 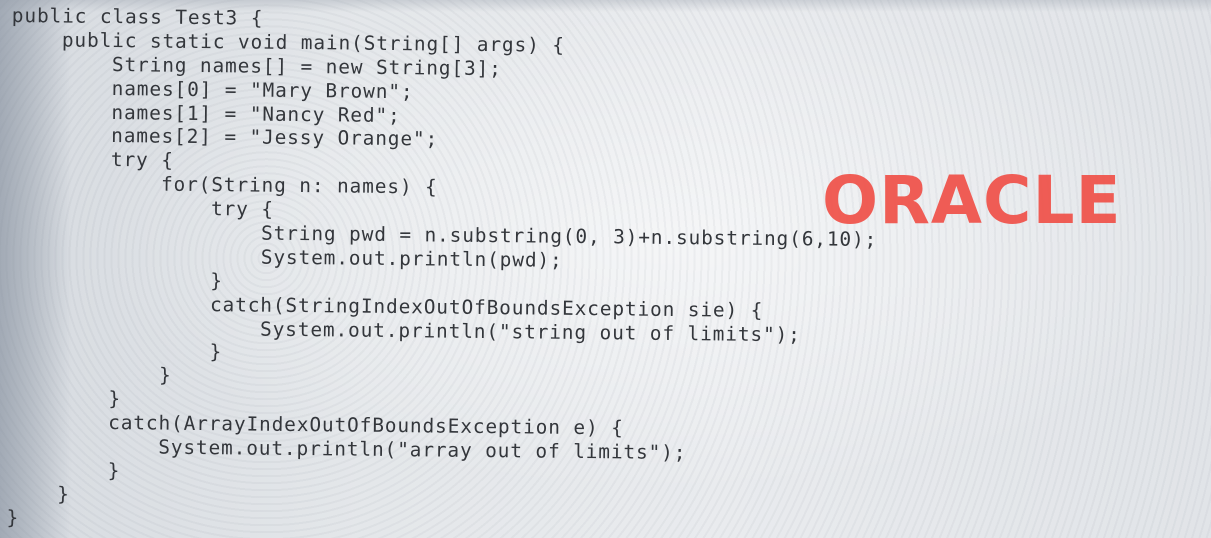 What do you see at coordinates (972, 200) in the screenshot?
I see `oracle-logo-watermark: ORACLE` at bounding box center [972, 200].